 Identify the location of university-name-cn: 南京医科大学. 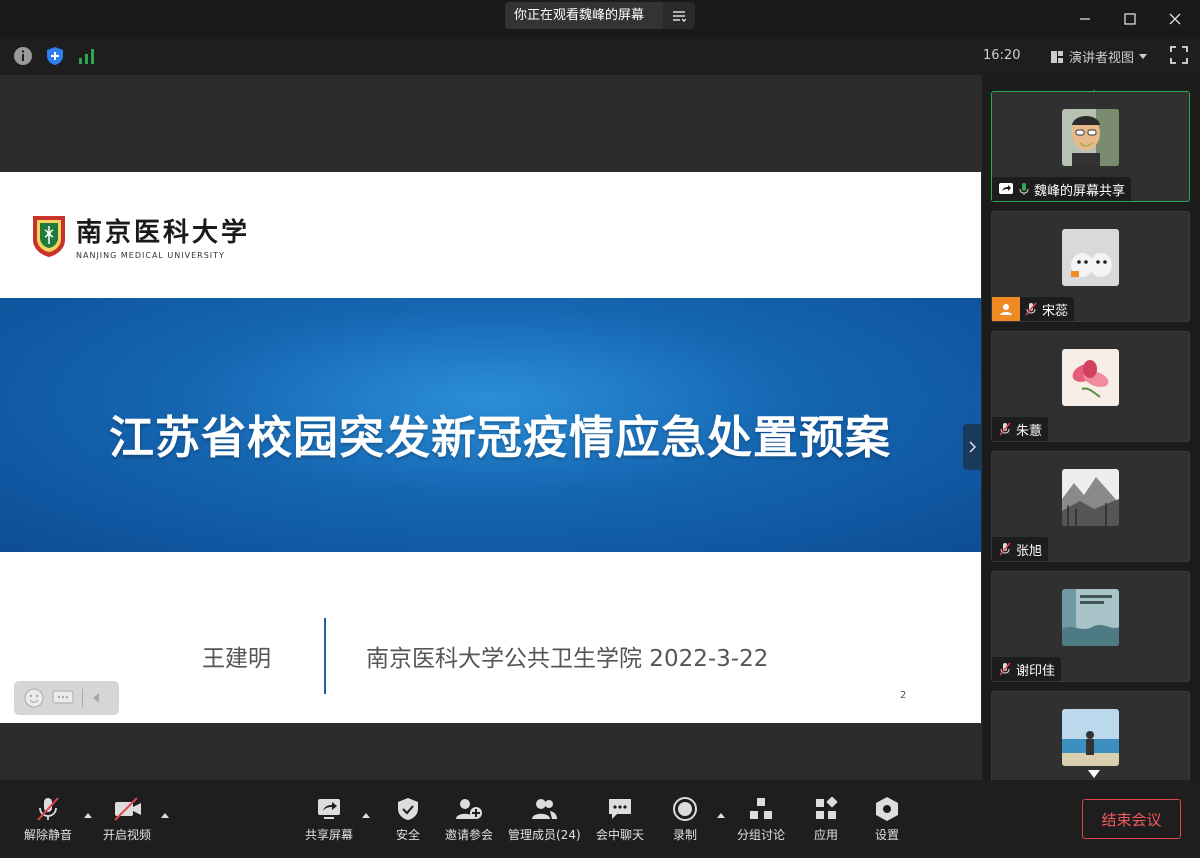
(163, 233).